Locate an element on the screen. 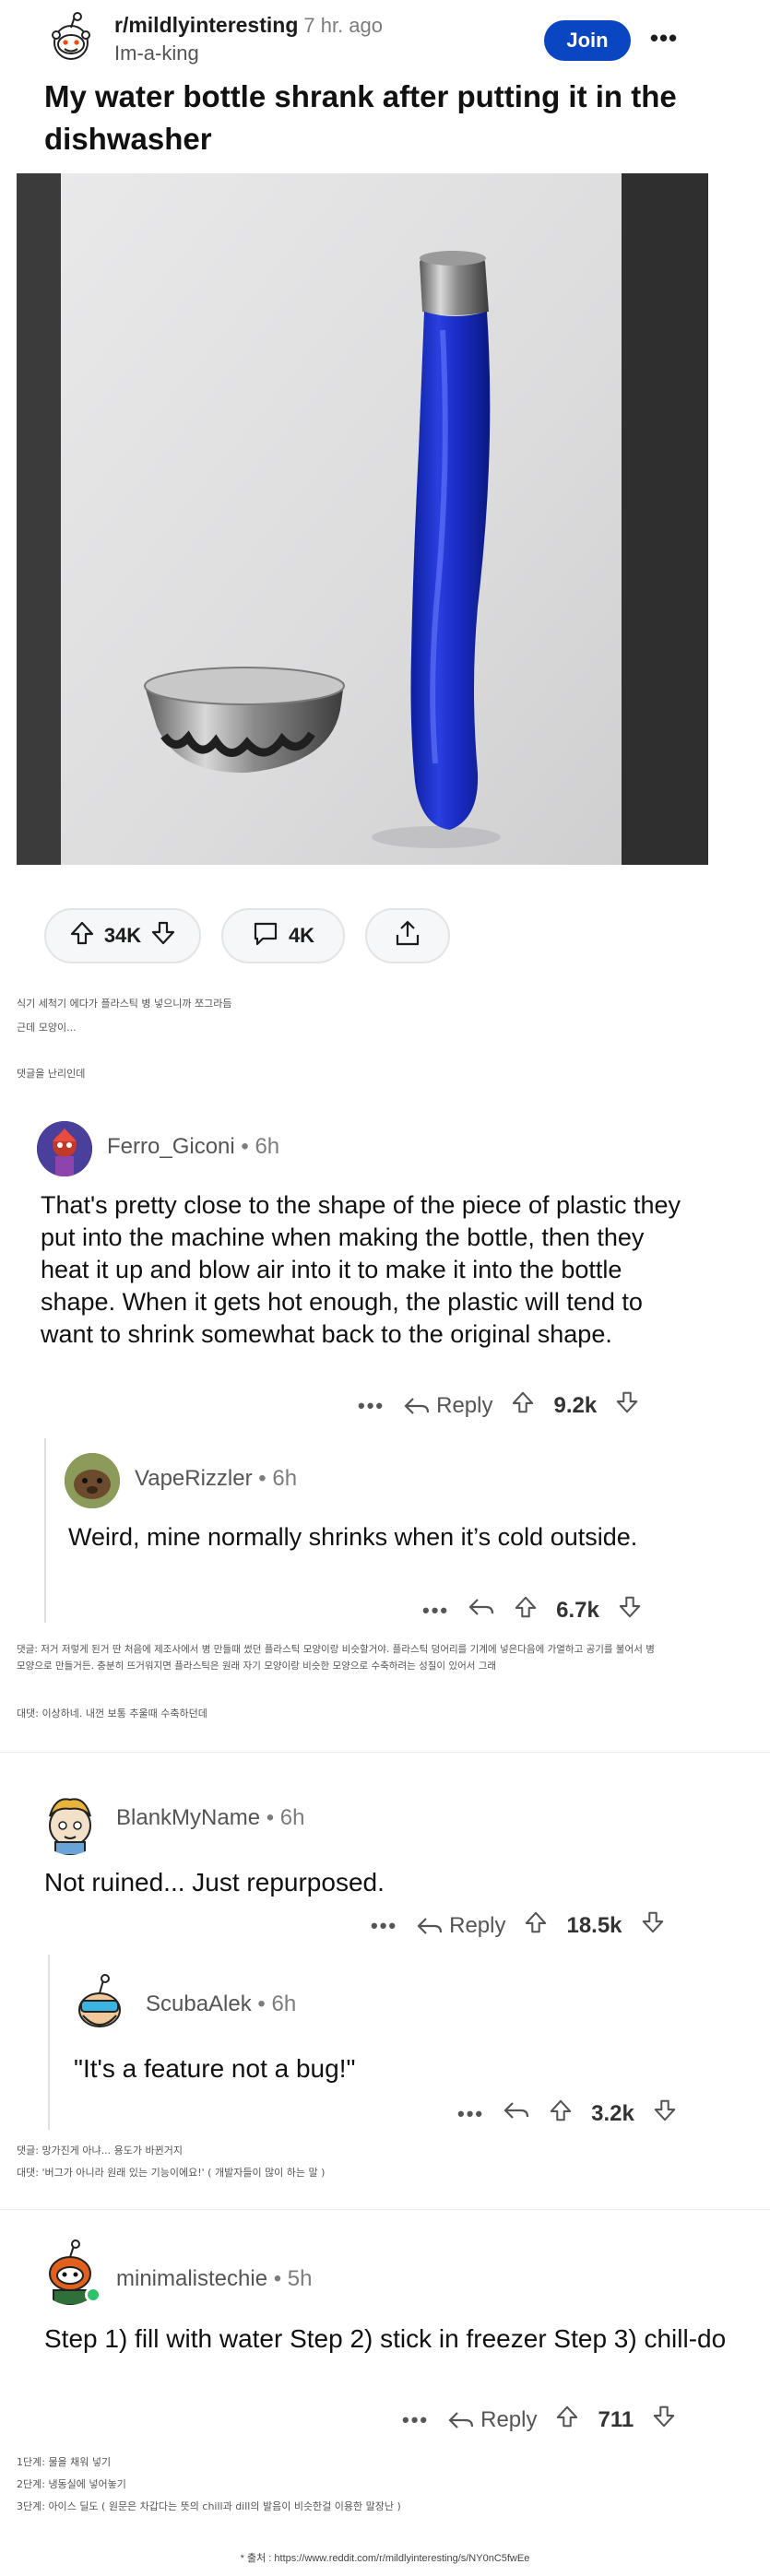 The image size is (770, 2576). vote-bar: 34K is located at coordinates (123, 935).